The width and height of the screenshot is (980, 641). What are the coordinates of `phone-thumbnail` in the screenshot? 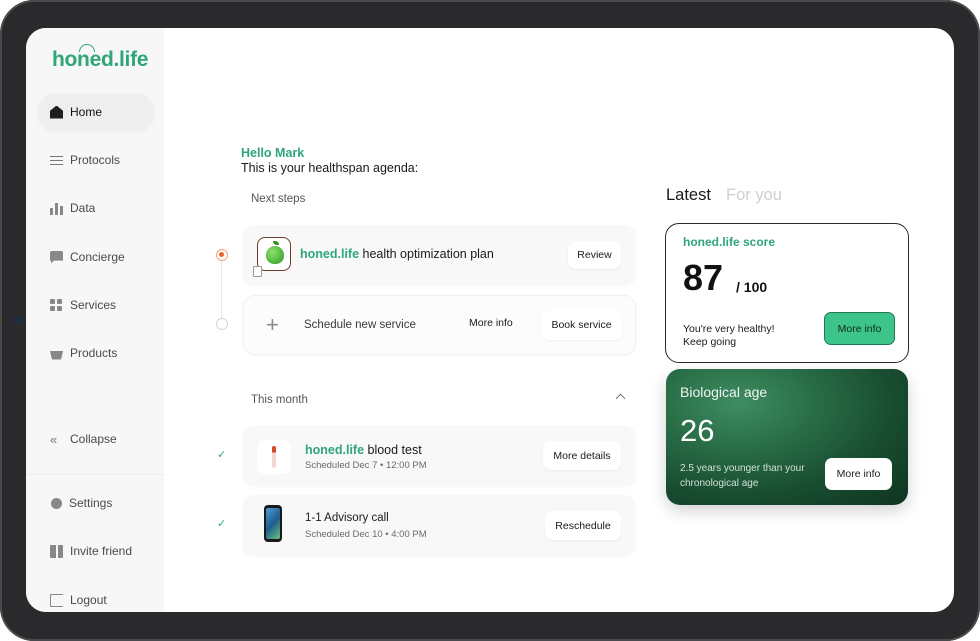 It's located at (273, 523).